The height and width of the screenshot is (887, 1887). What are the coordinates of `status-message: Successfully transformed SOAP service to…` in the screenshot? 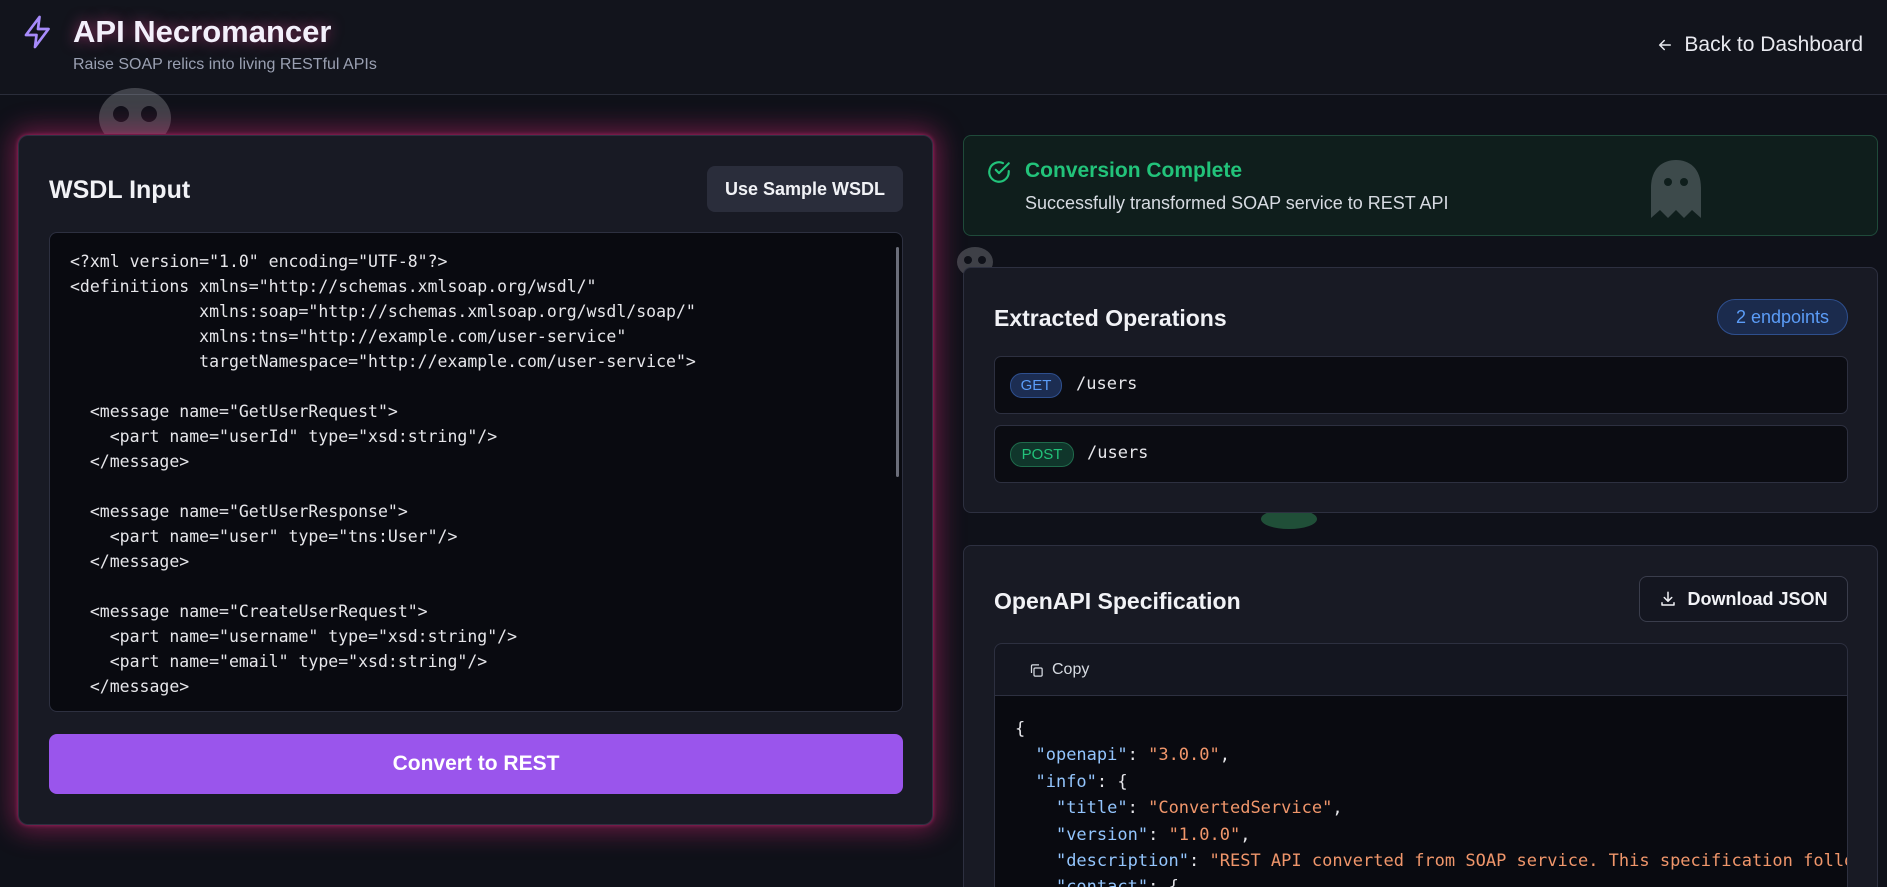 It's located at (1237, 203).